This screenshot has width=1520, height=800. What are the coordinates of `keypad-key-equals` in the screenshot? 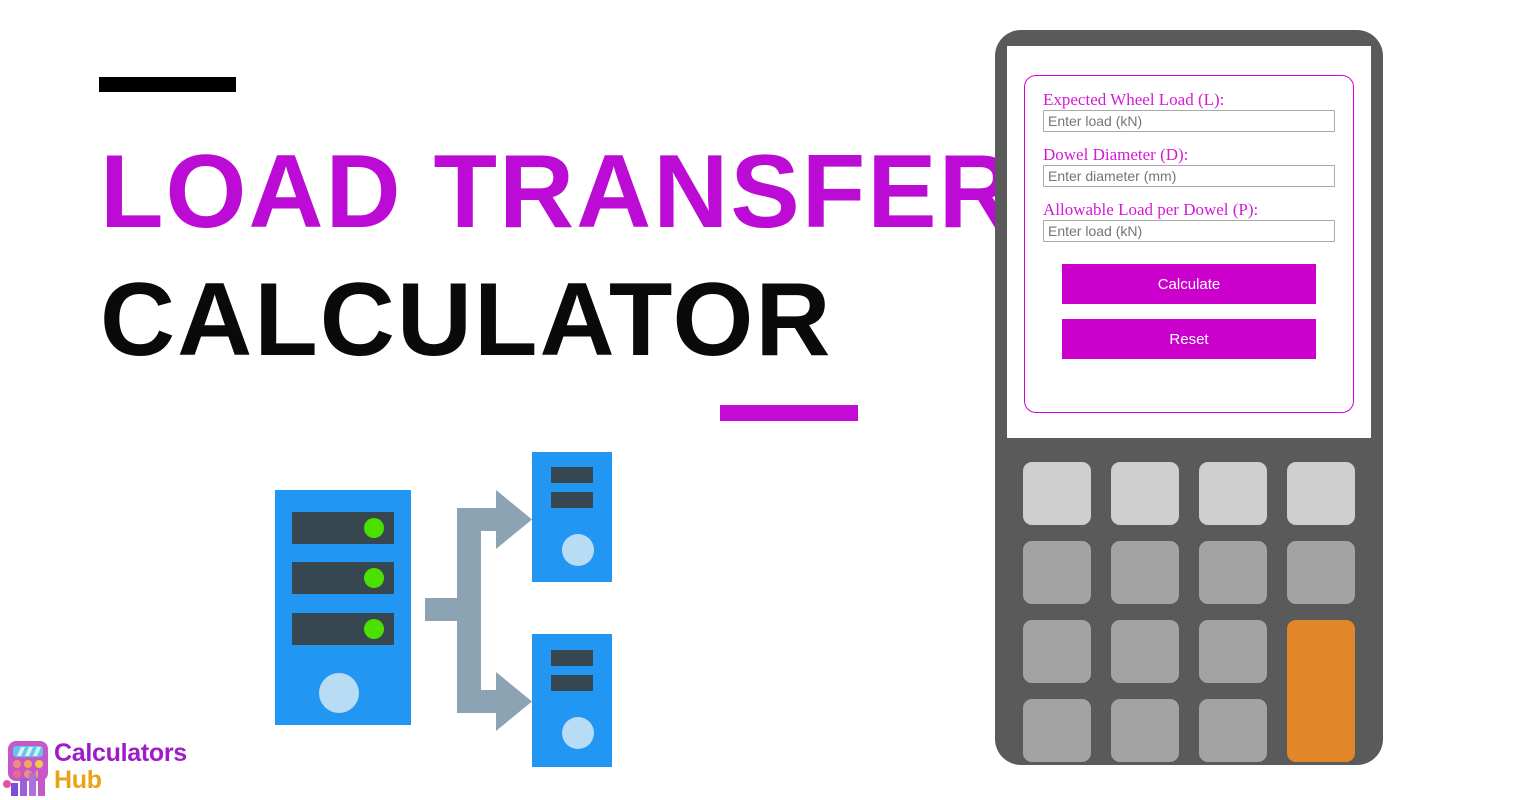 It's located at (1321, 691).